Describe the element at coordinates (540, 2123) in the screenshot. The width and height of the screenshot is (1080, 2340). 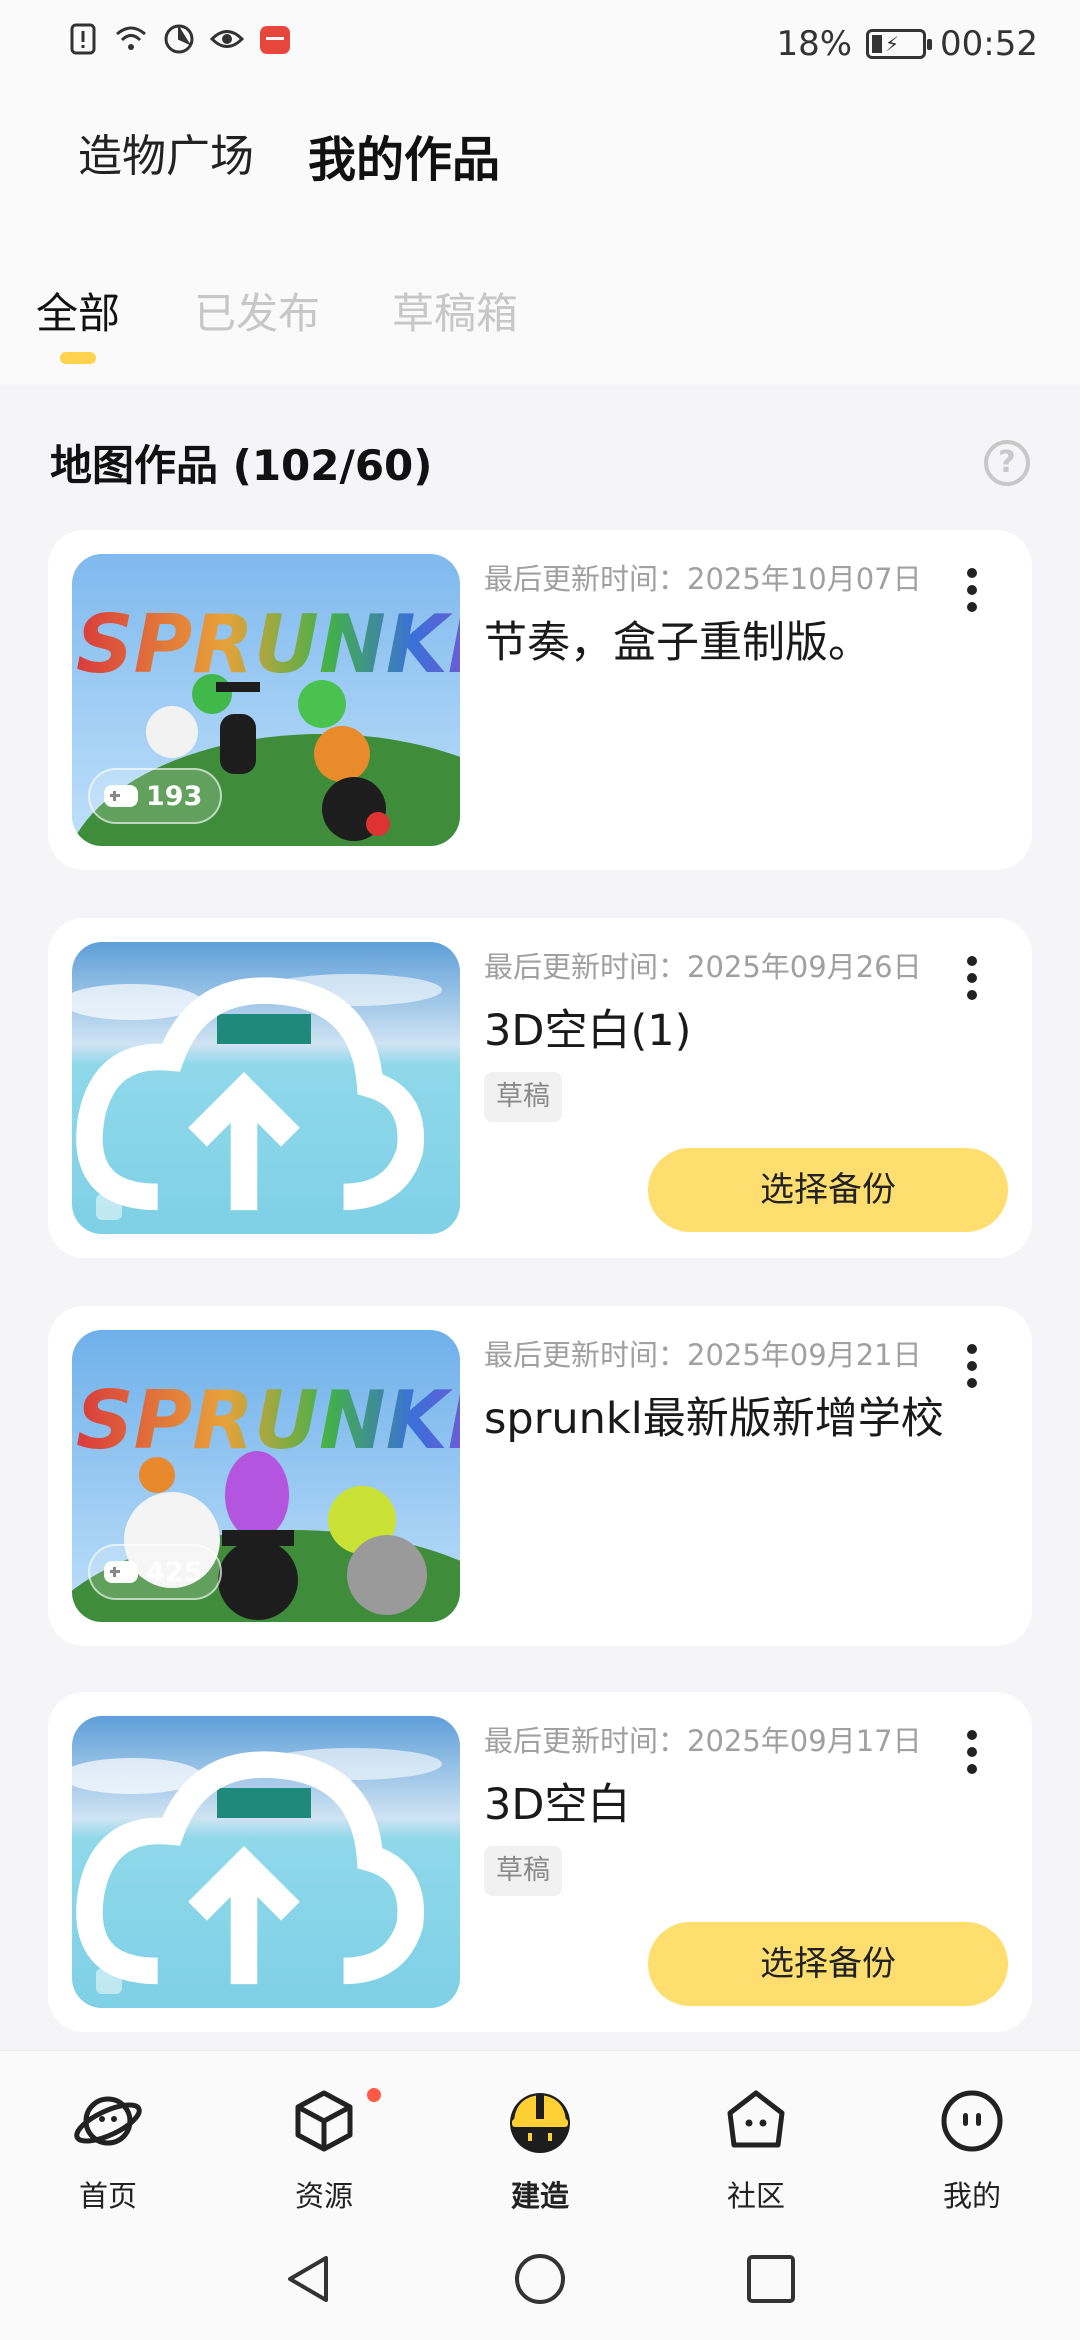
I see `hardhat-icon` at that location.